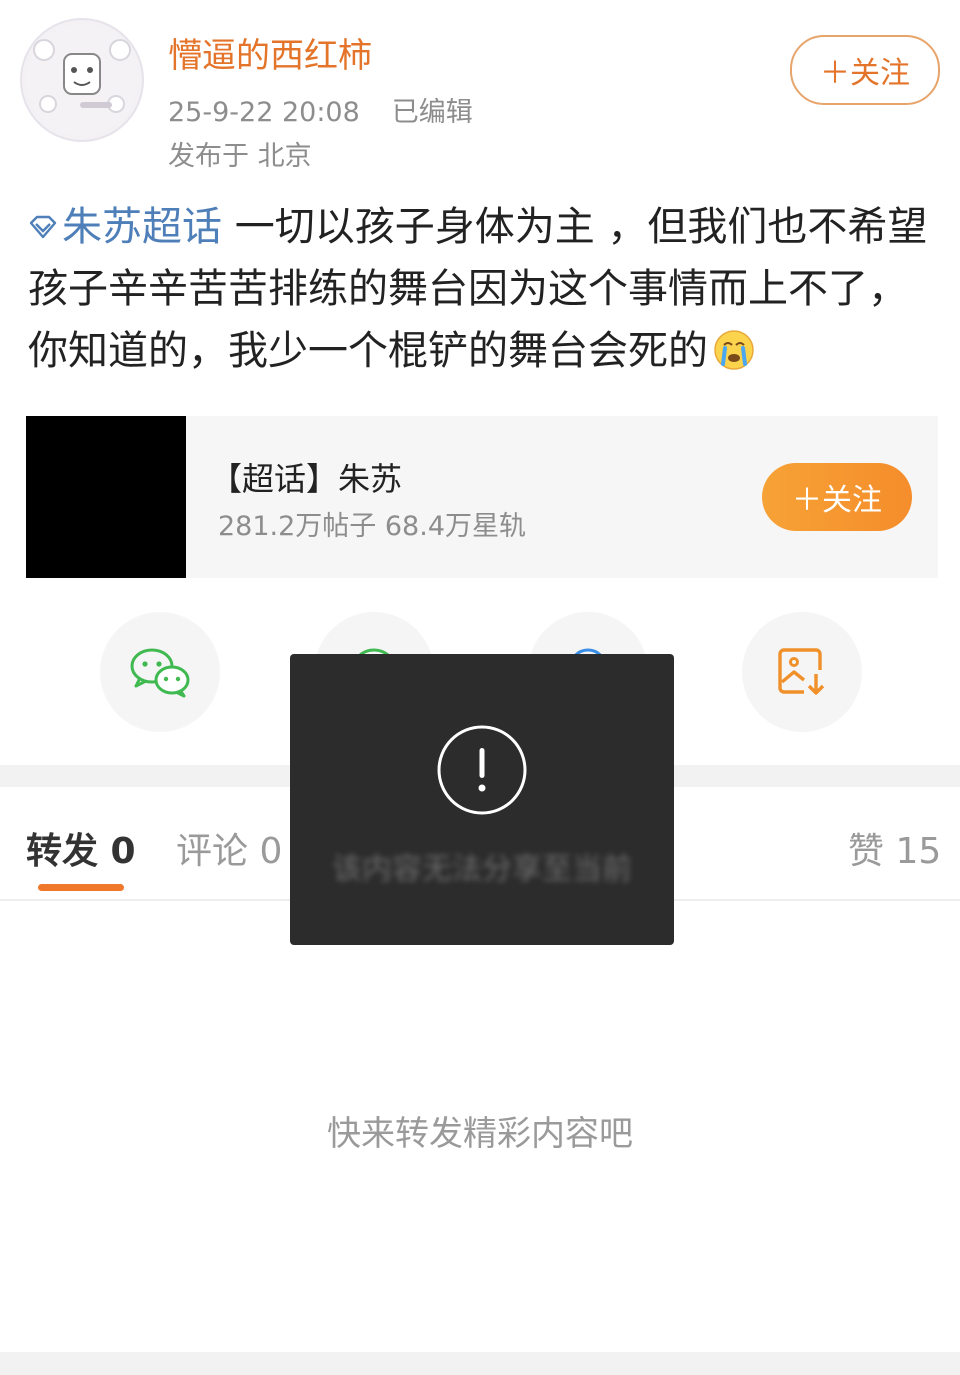  I want to click on avatar, so click(82, 80).